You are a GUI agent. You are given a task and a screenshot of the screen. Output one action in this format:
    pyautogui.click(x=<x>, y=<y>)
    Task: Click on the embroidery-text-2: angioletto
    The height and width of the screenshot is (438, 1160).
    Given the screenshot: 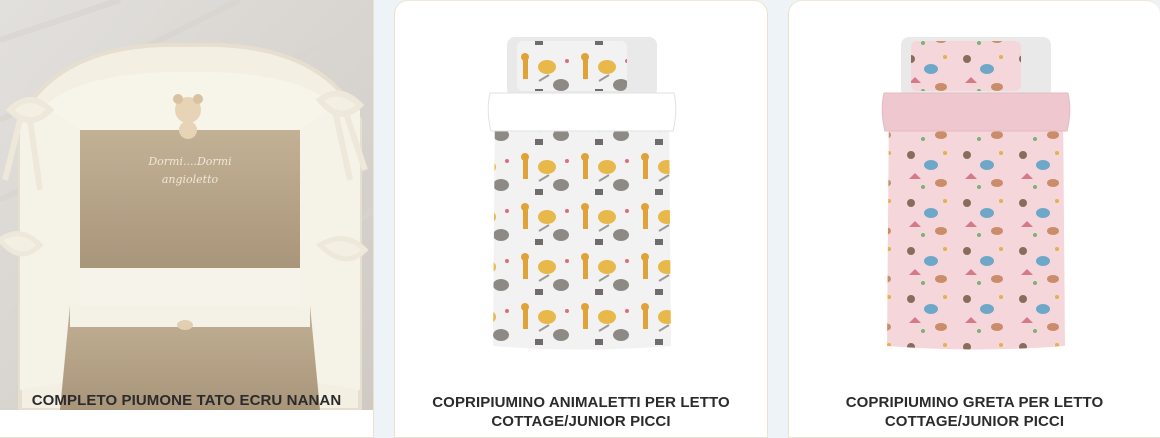 What is the action you would take?
    pyautogui.click(x=190, y=179)
    